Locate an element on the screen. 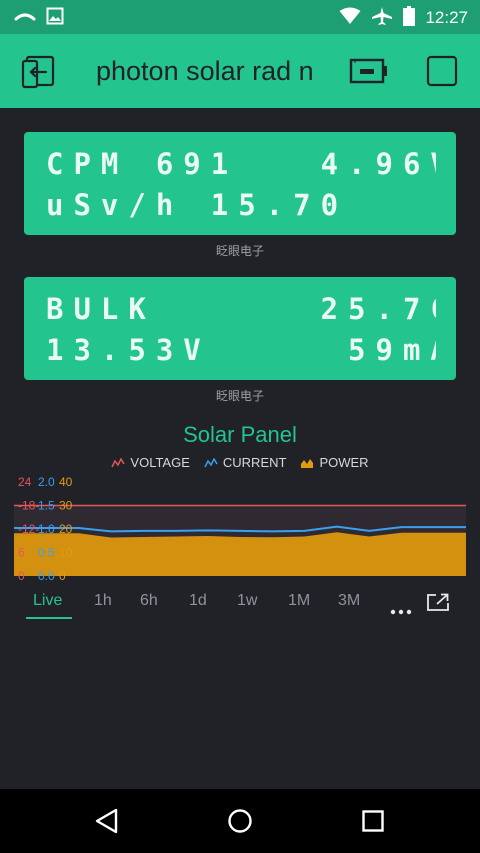 This screenshot has height=853, width=480. lcd-line-1: CPM 691 4.96V is located at coordinates (241, 164).